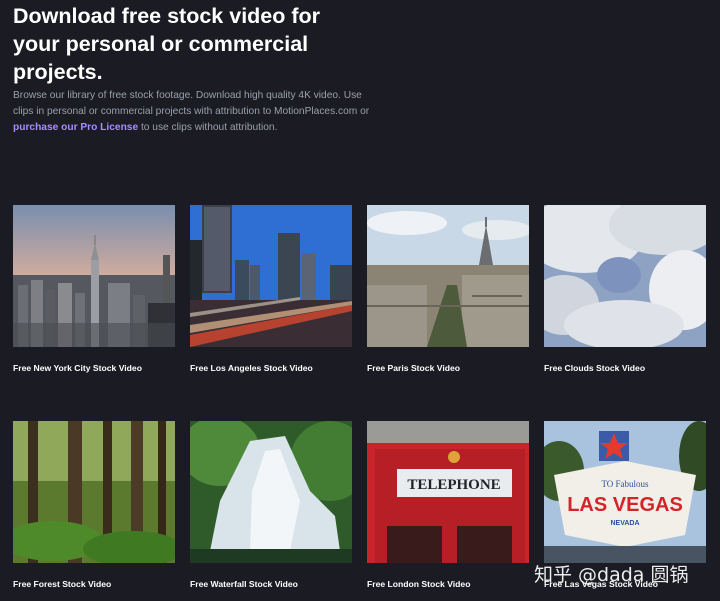  I want to click on video-card-forest: Free Forest Stock Video, so click(94, 505).